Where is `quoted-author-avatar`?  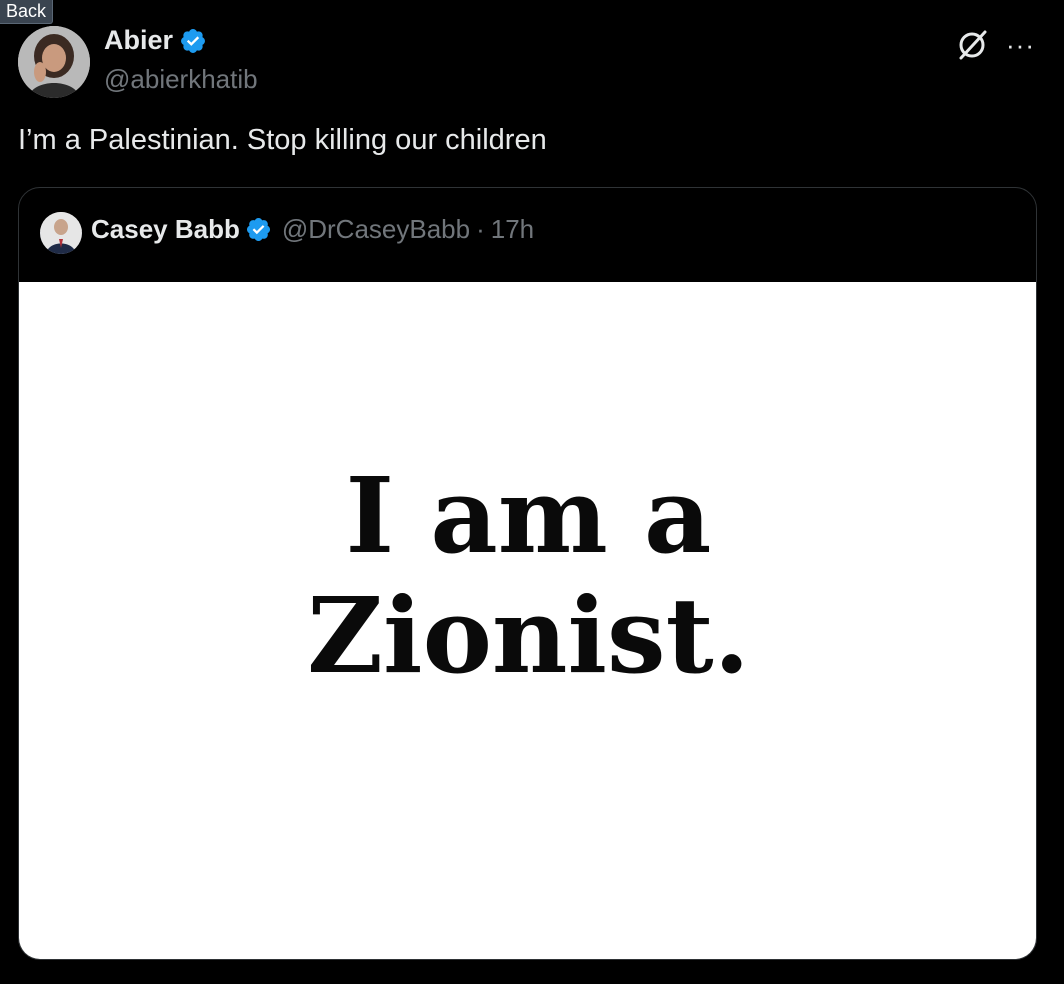 quoted-author-avatar is located at coordinates (61, 233).